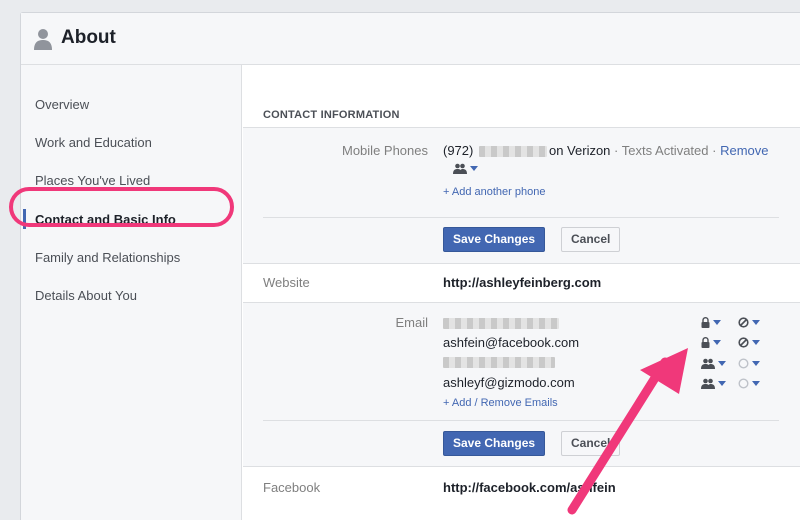 The height and width of the screenshot is (520, 800). I want to click on sidebar-item-overview: Overview, so click(62, 104).